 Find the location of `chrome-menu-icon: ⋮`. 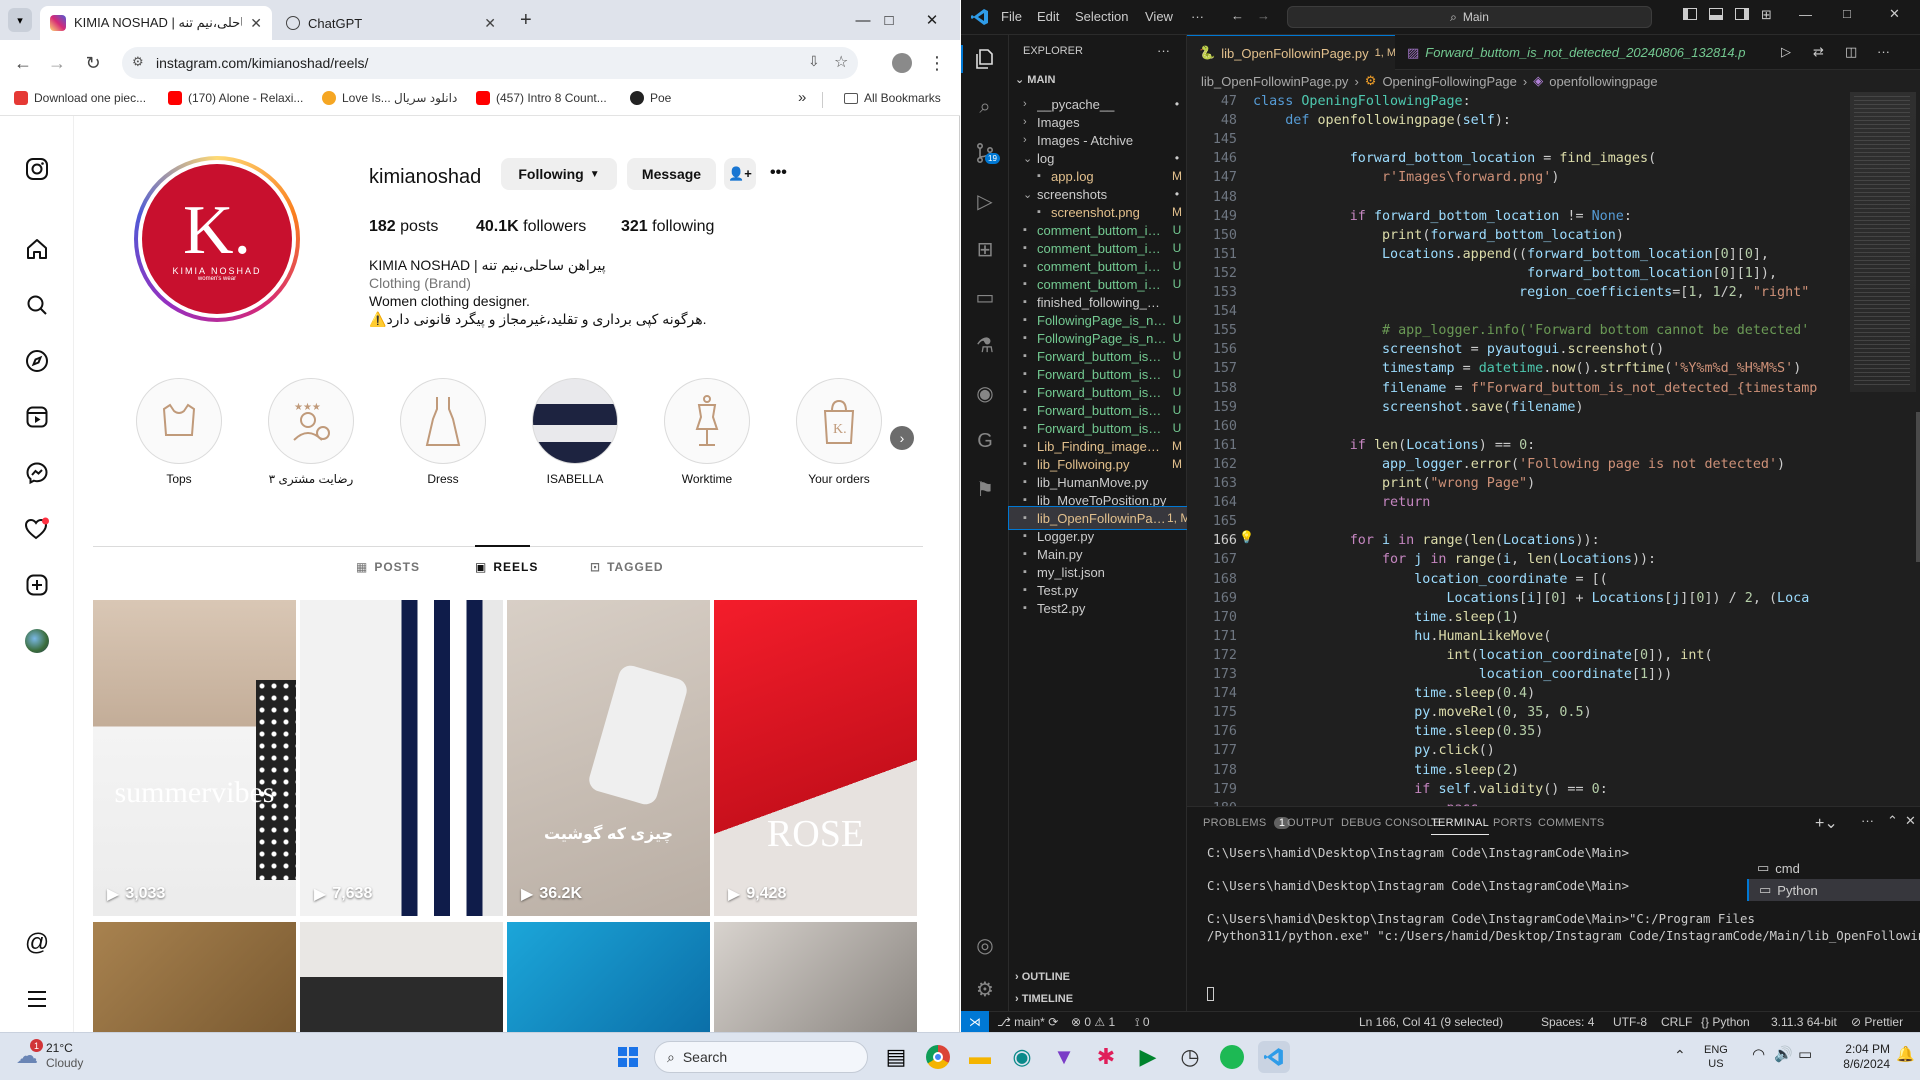

chrome-menu-icon: ⋮ is located at coordinates (937, 63).